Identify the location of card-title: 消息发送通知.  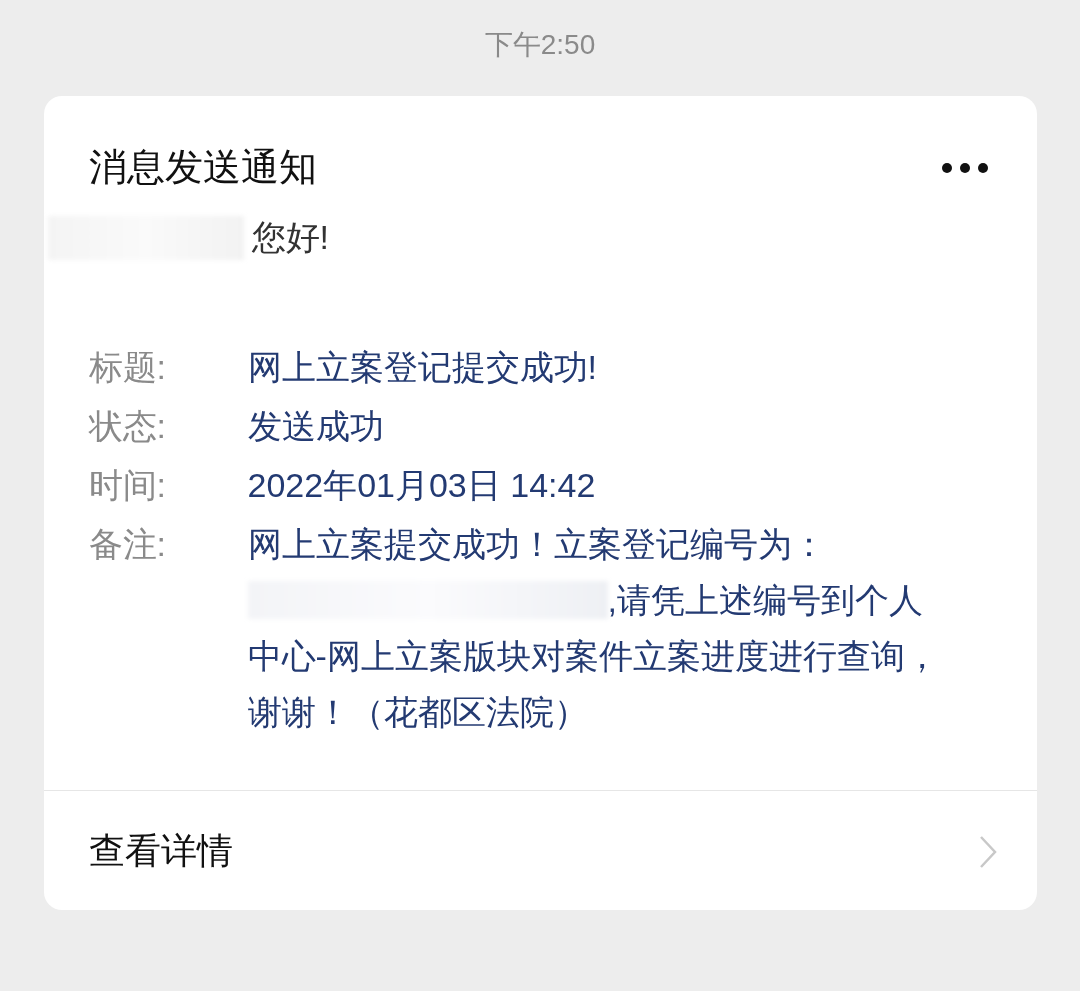
(202, 167).